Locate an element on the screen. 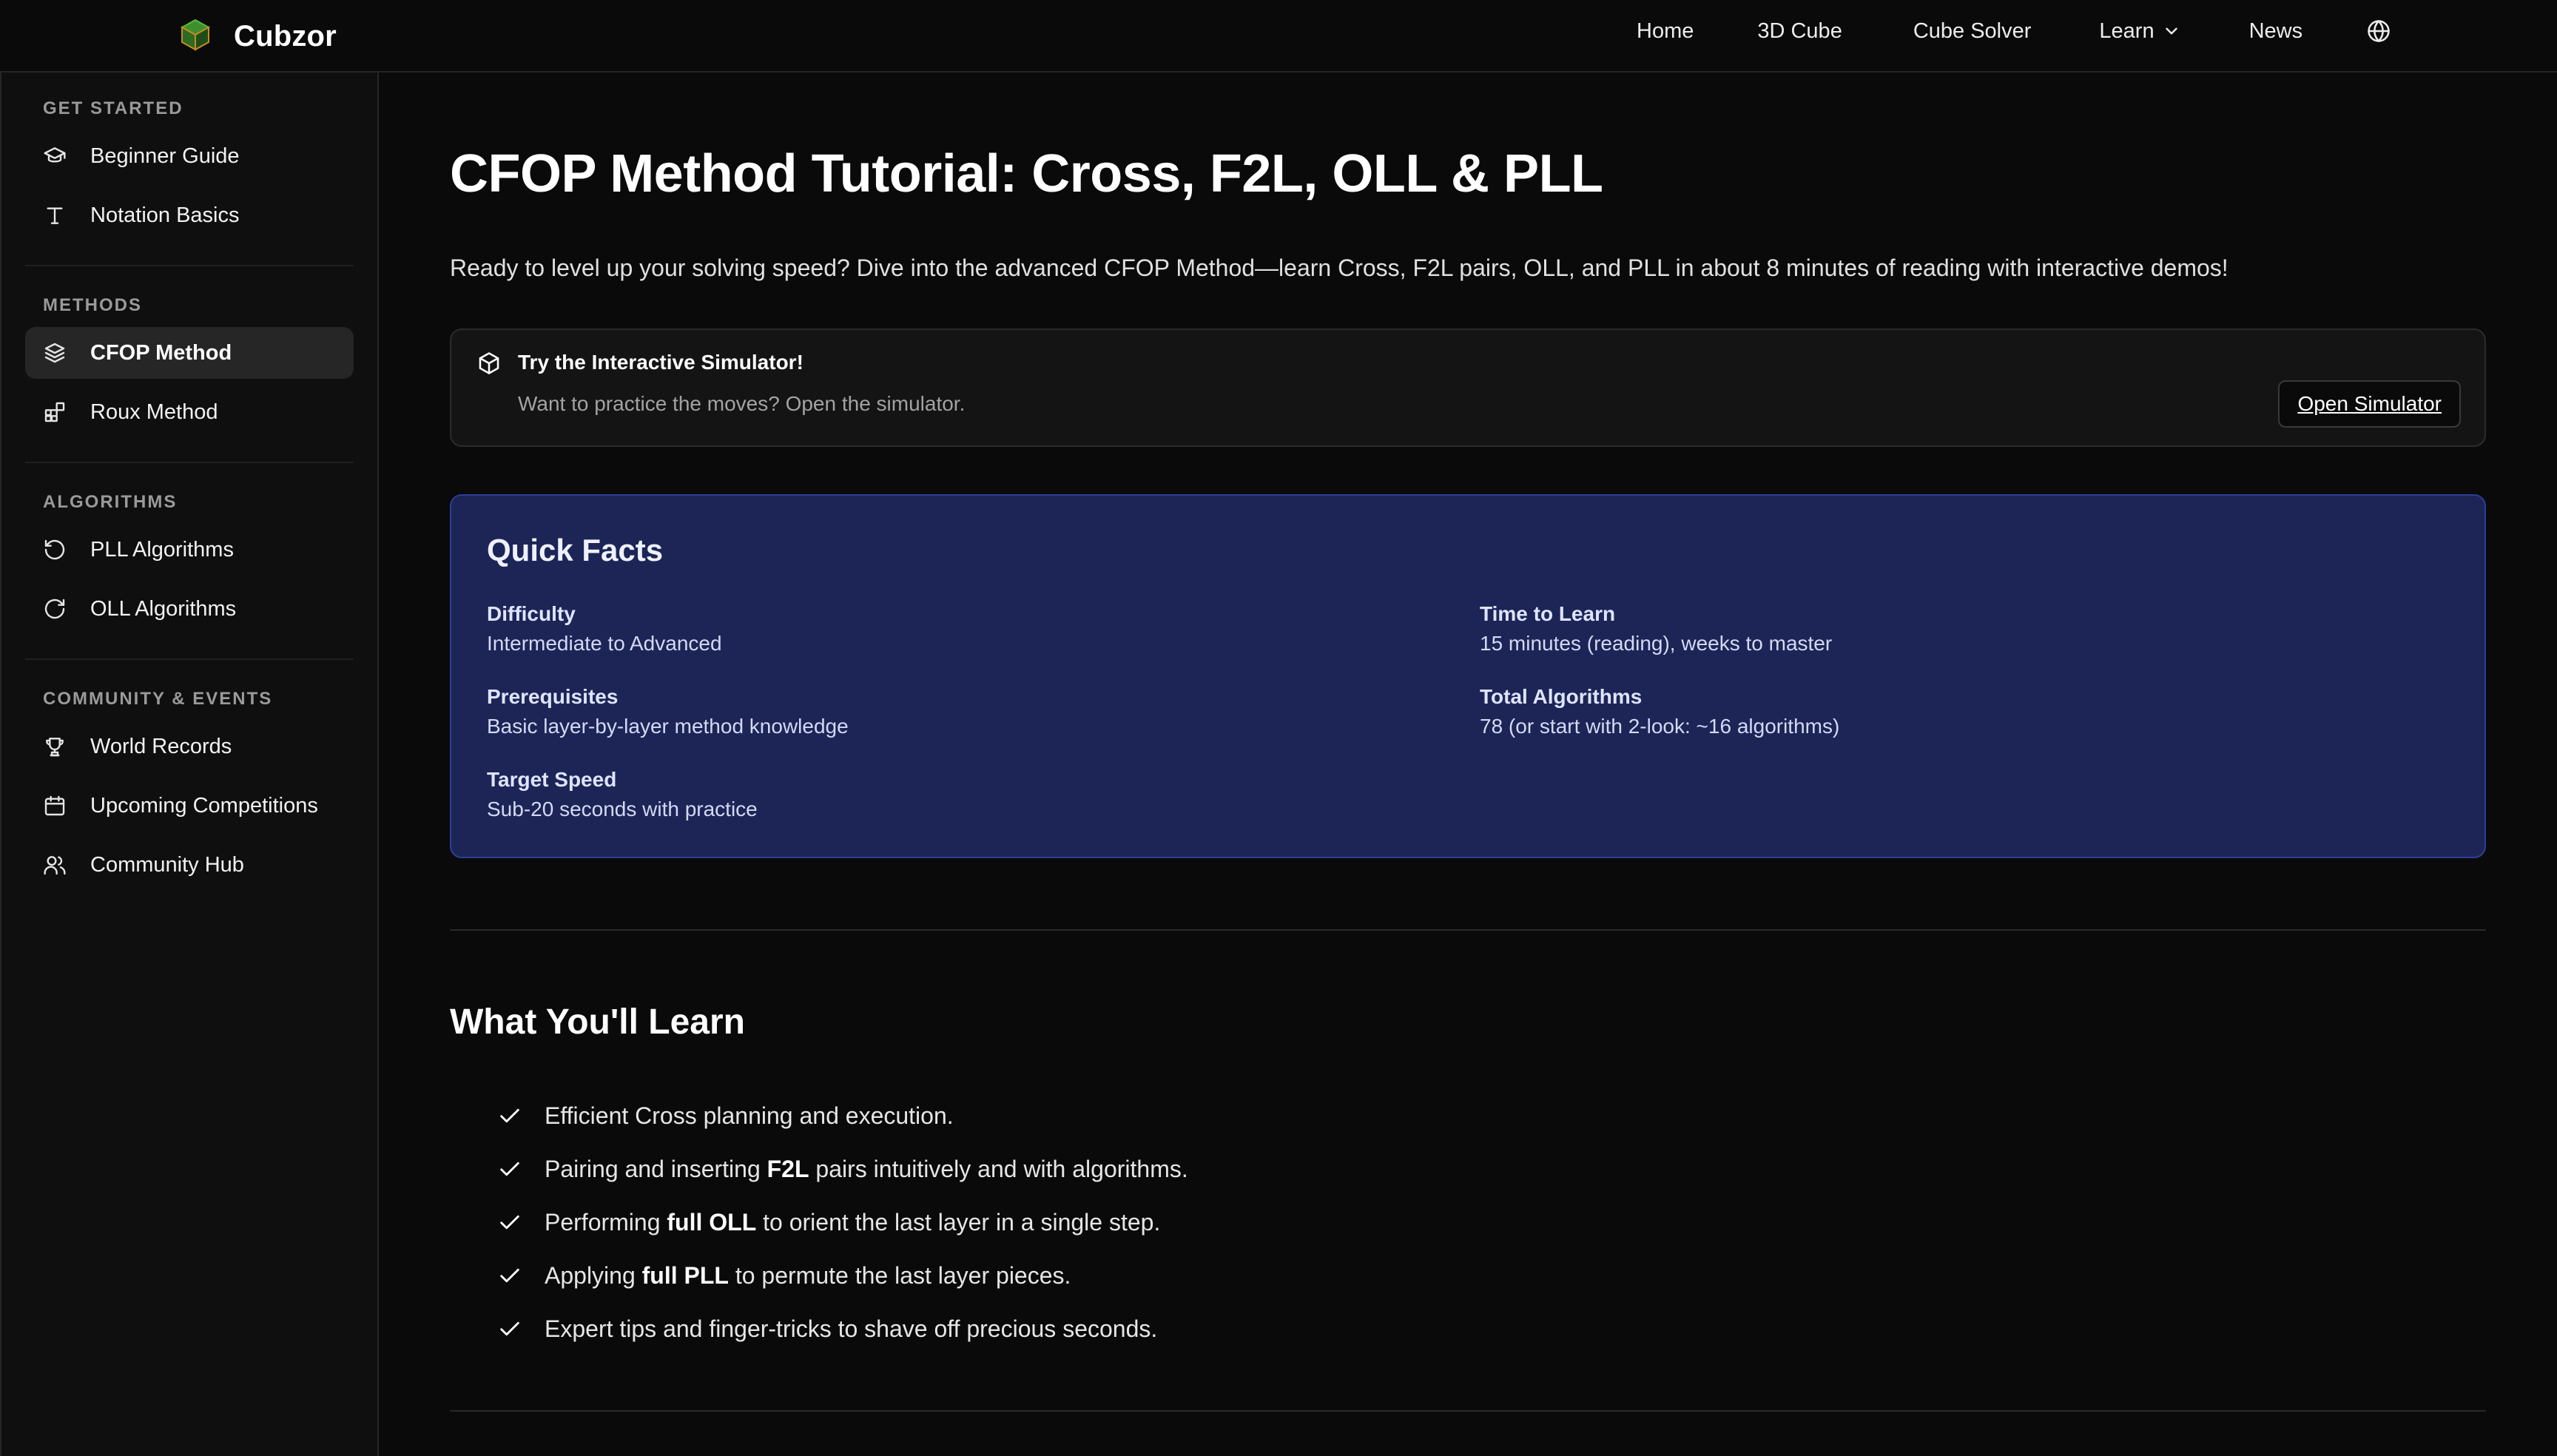  sidebar-section-algorithms: ALGORITHMS PLL Algorithms OLL Algorithms is located at coordinates (190, 574).